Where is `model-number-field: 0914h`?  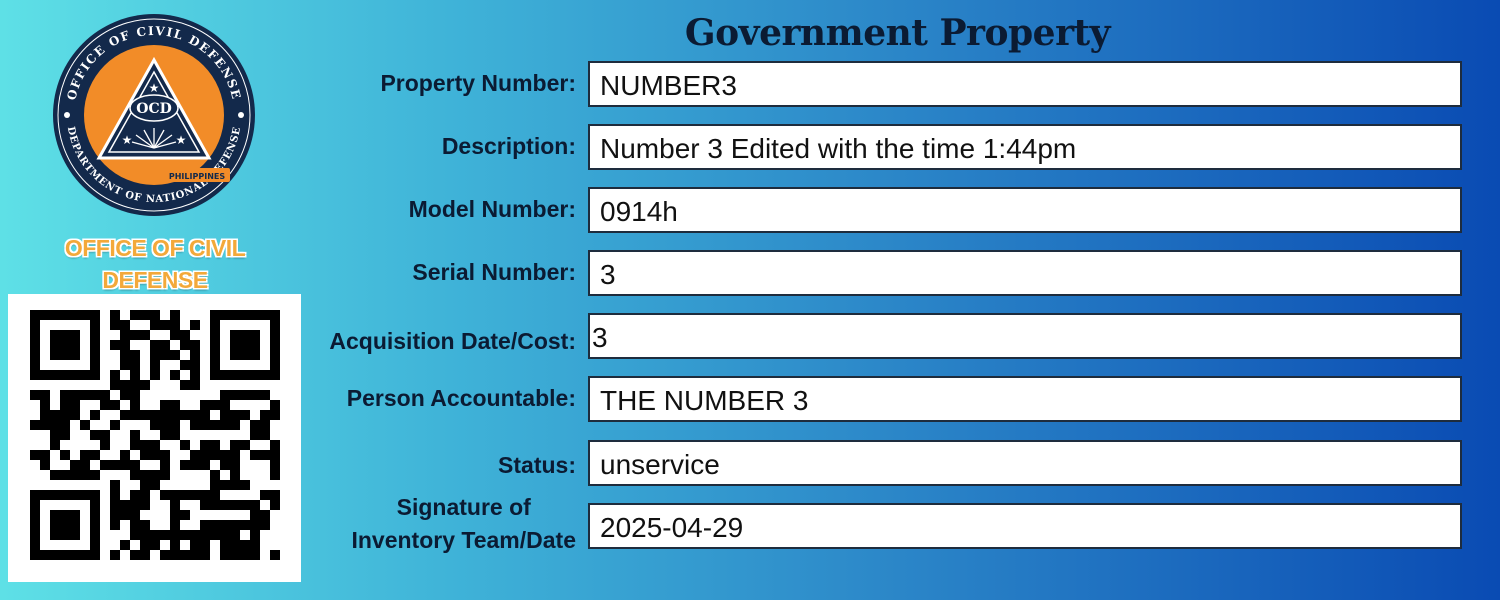 model-number-field: 0914h is located at coordinates (1025, 210).